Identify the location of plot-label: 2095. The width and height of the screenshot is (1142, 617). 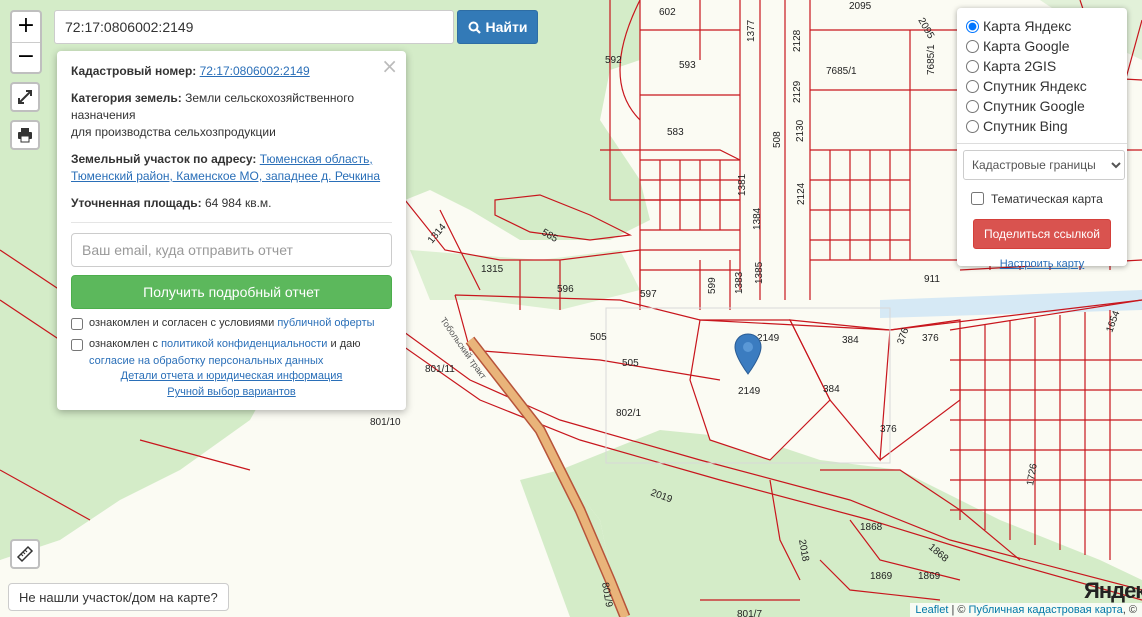
(860, 6).